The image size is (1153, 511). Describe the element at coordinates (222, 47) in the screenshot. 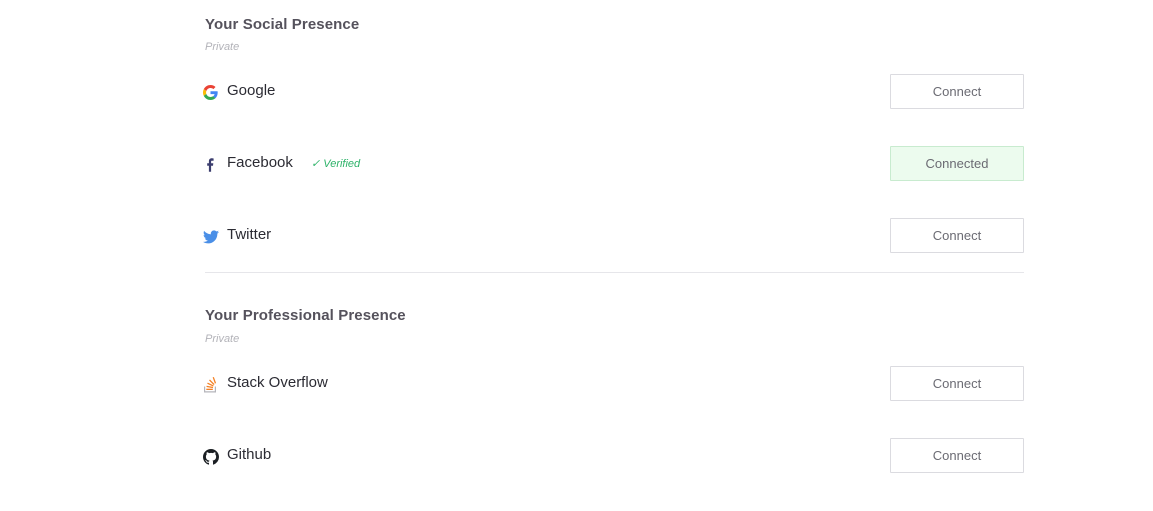

I see `social-presence-privacy-label: Private` at that location.